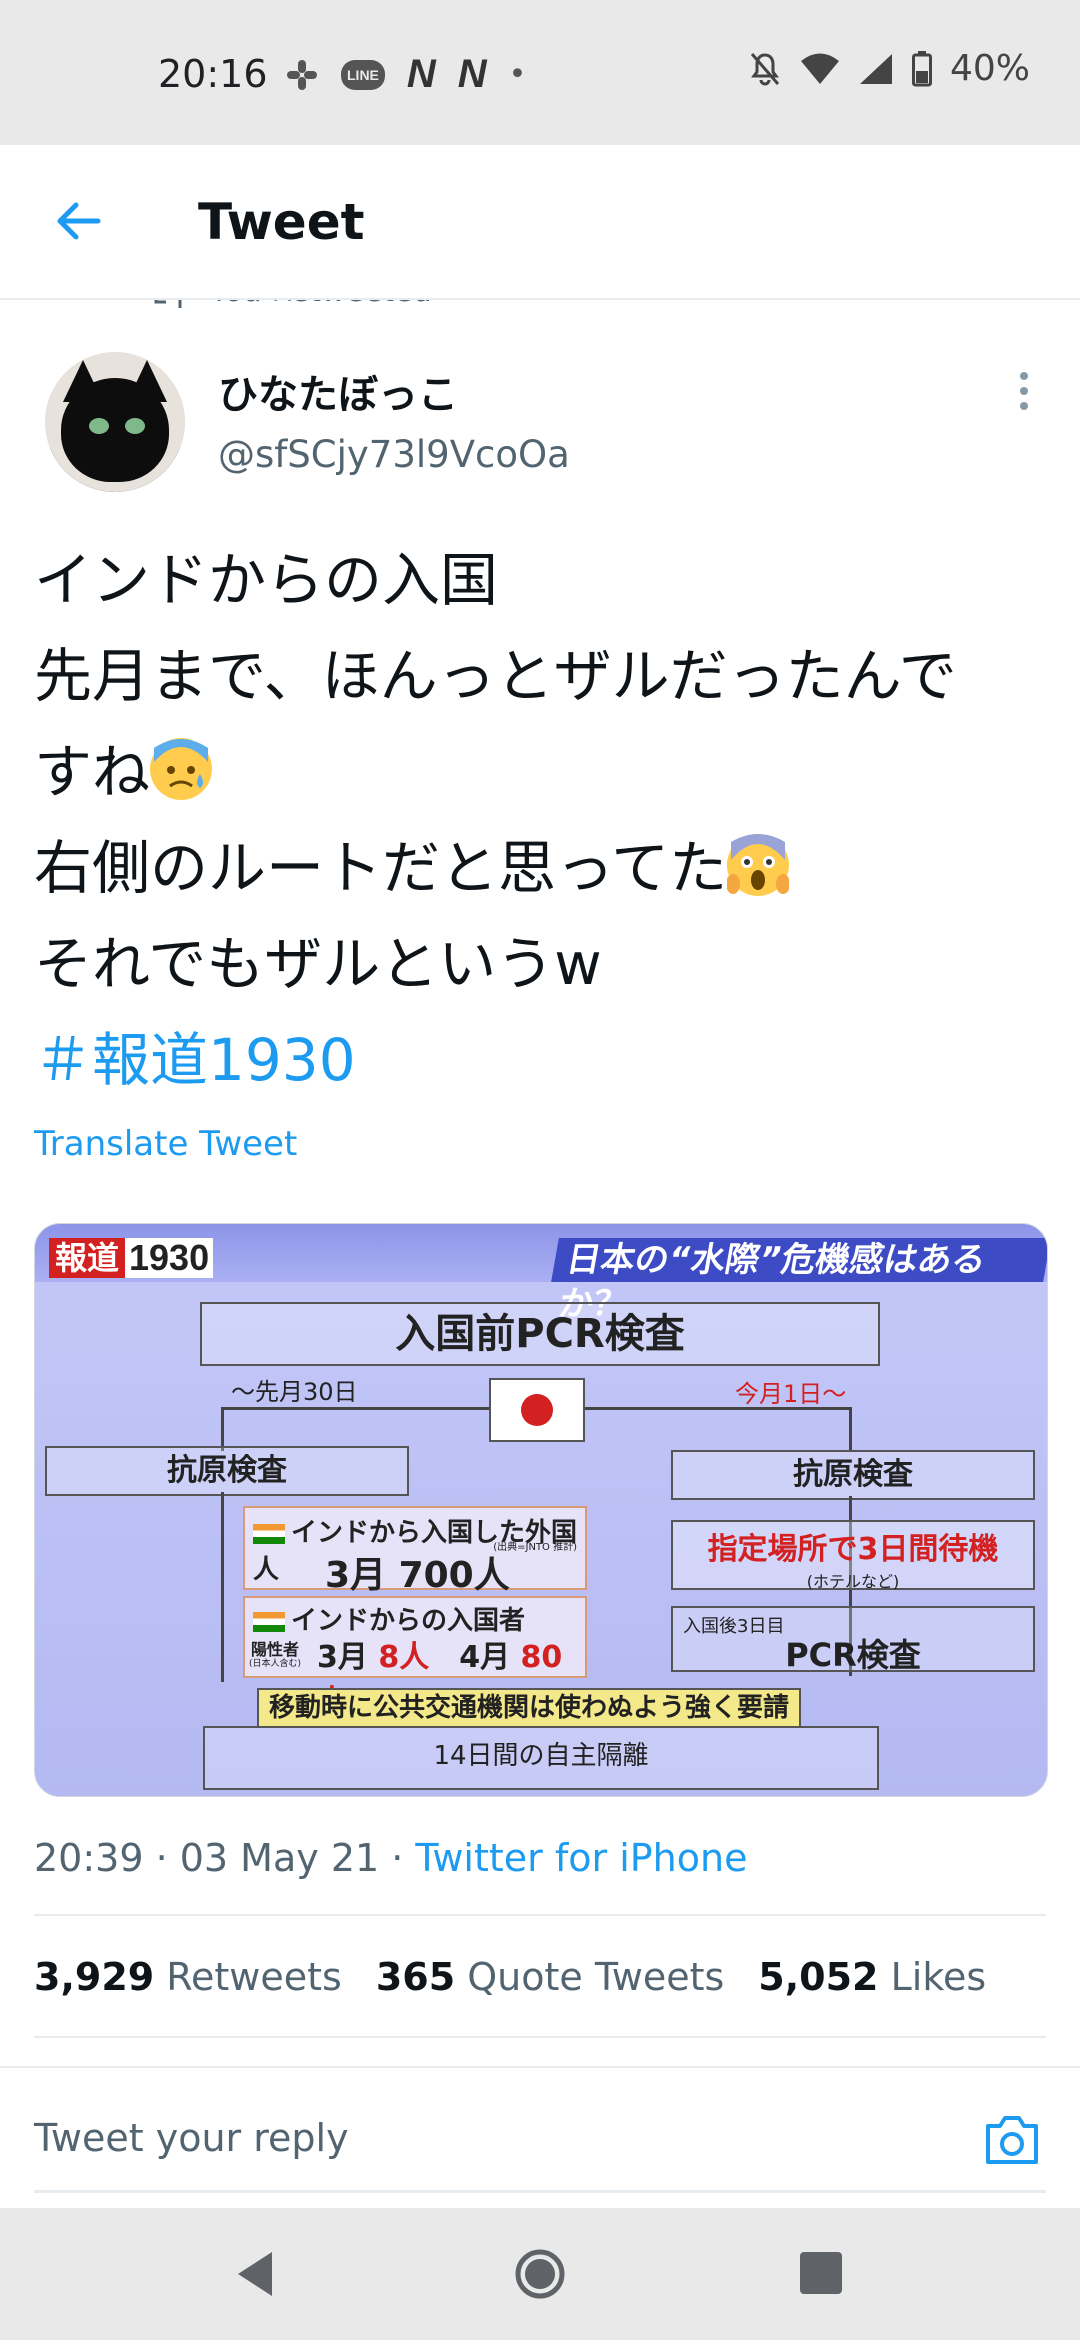 This screenshot has width=1080, height=2340. What do you see at coordinates (213, 74) in the screenshot?
I see `status-time: 20:16` at bounding box center [213, 74].